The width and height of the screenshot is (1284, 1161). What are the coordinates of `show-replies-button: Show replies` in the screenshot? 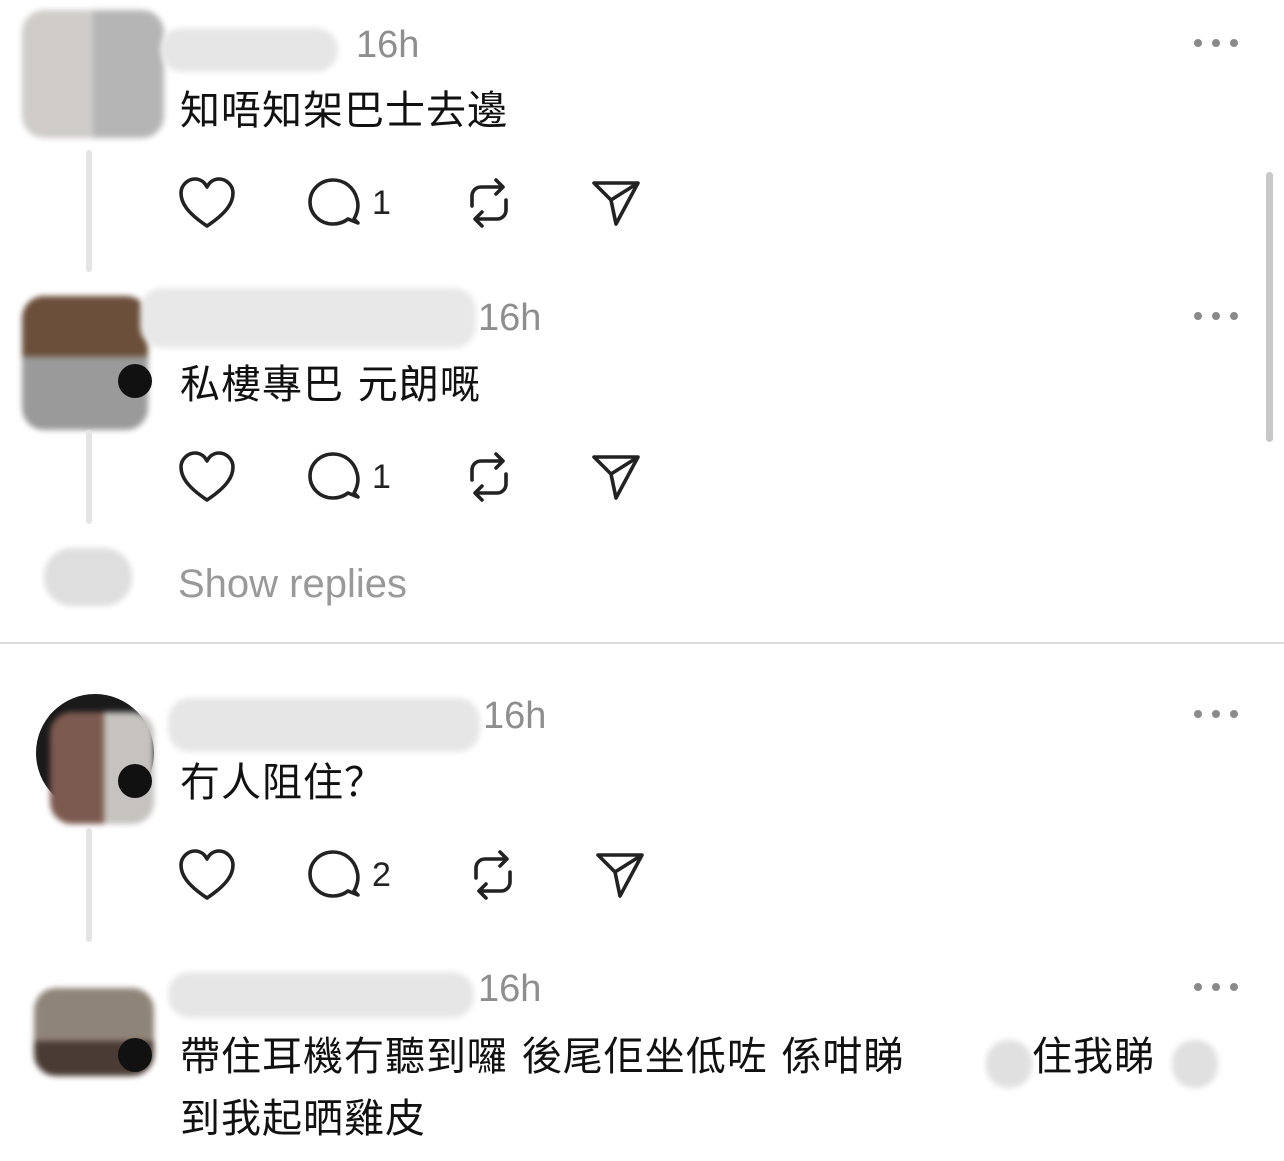 It's located at (292, 584).